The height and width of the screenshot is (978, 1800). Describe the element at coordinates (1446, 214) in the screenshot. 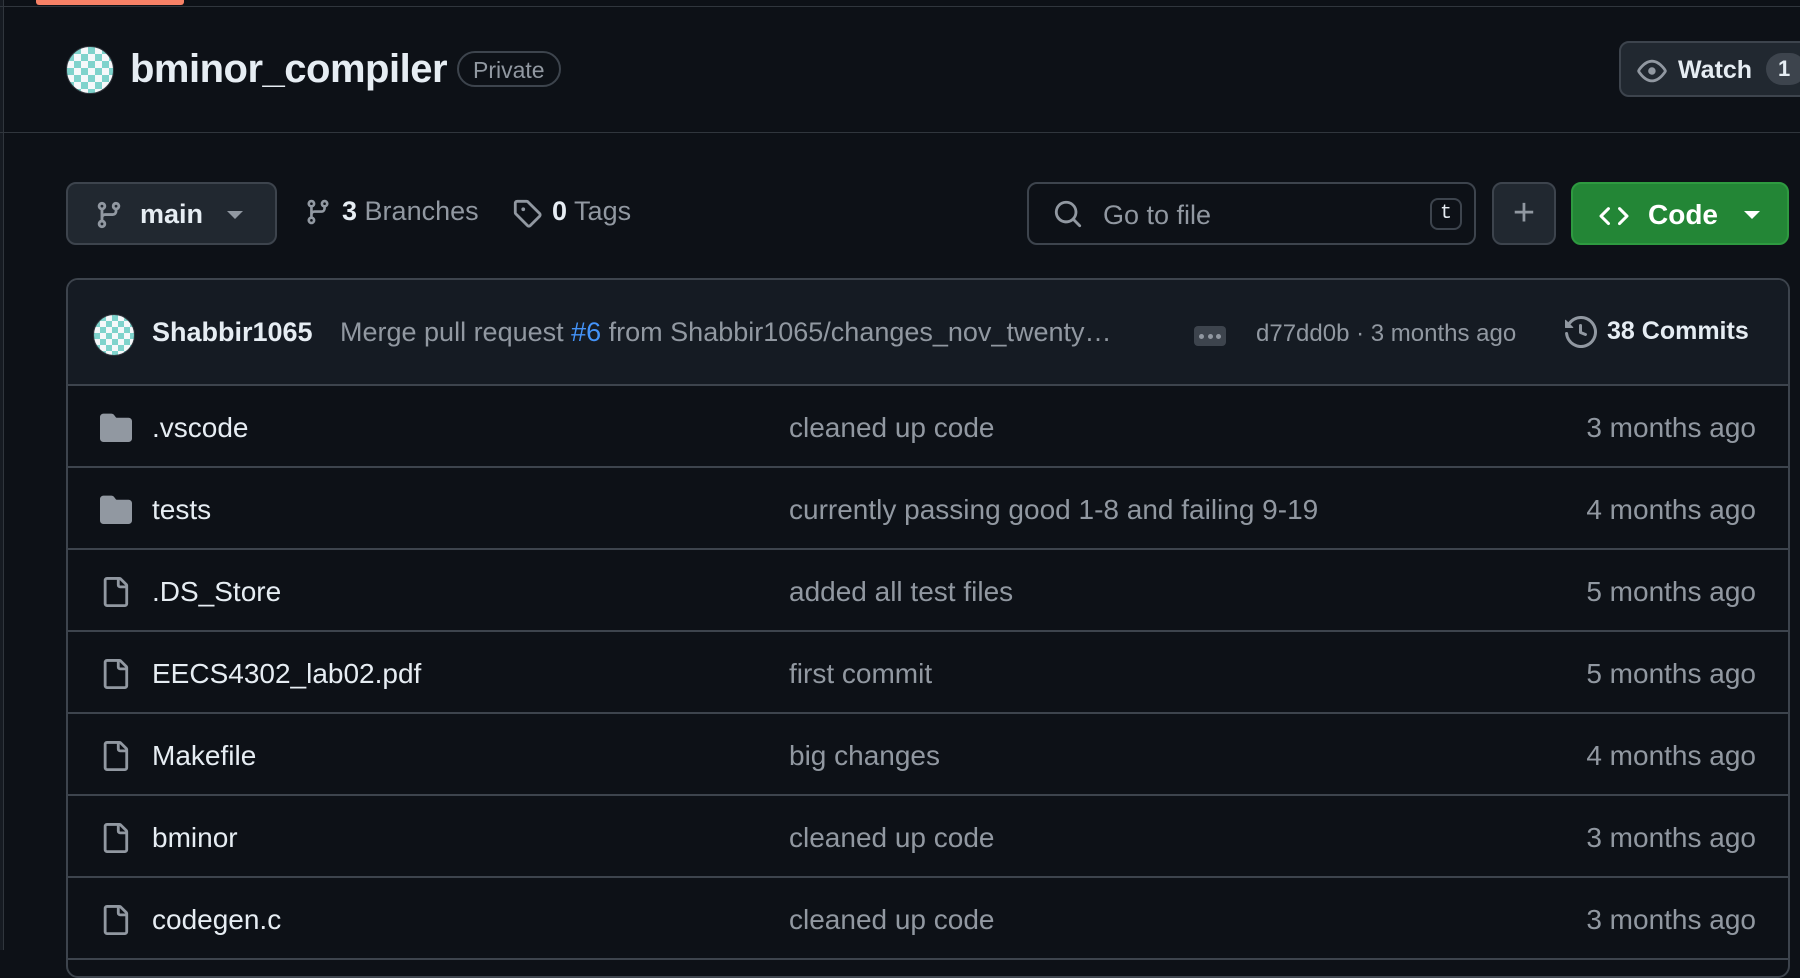

I see `search-shortcut-key: t` at that location.